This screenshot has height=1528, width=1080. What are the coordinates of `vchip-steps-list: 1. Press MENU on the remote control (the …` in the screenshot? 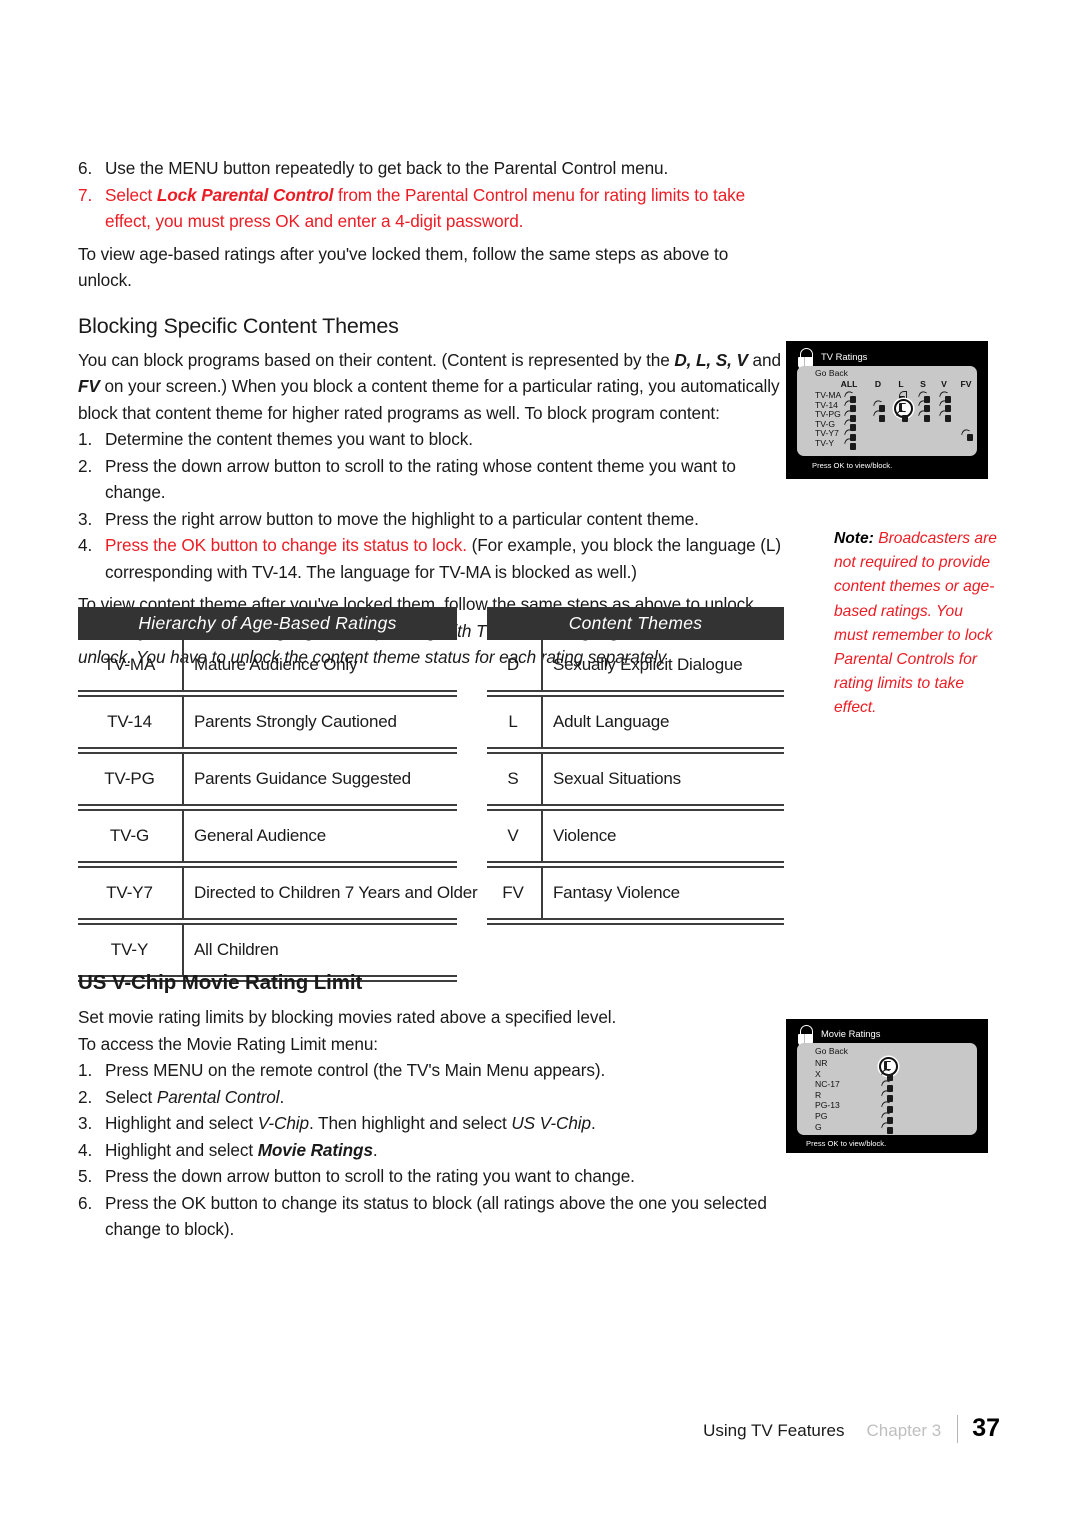 It's located at (431, 1150).